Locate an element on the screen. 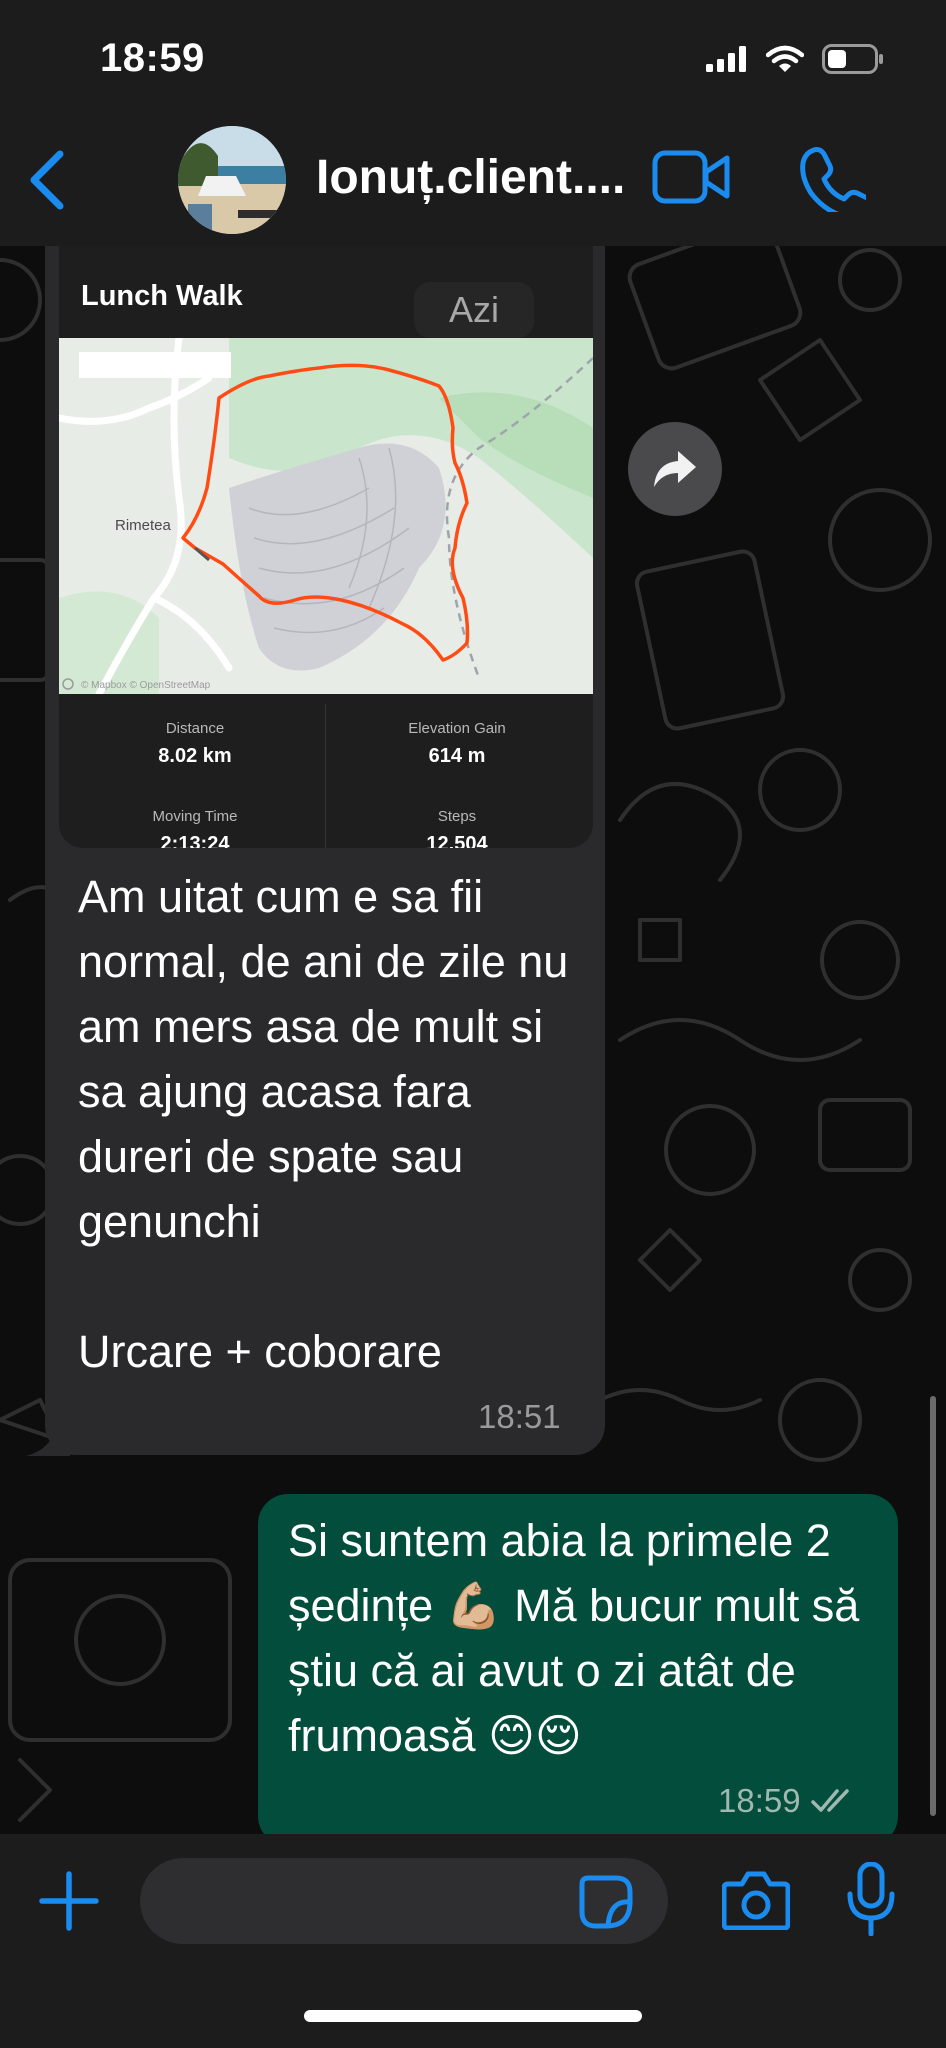 The width and height of the screenshot is (946, 2048). activity-title: Lunch Walk is located at coordinates (162, 296).